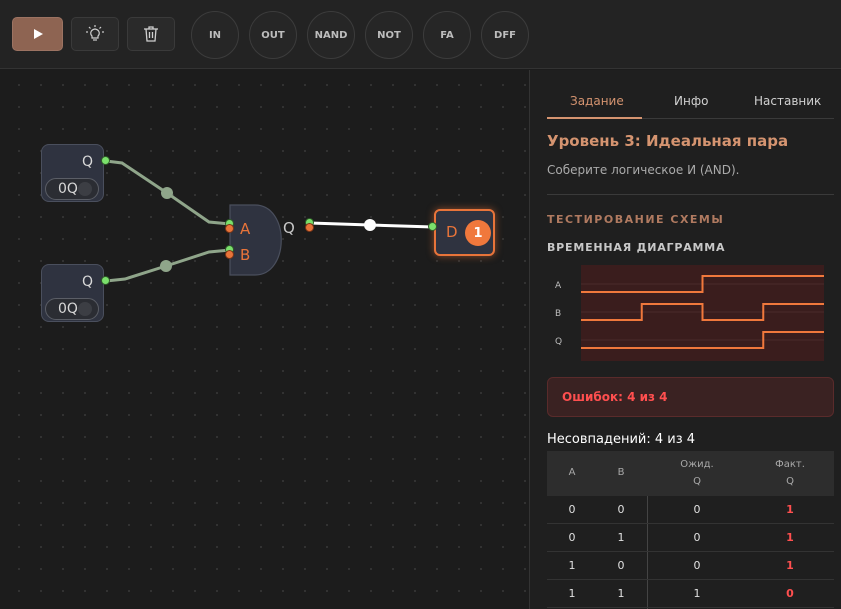  Describe the element at coordinates (273, 35) in the screenshot. I see `component-out-button: OUT` at that location.